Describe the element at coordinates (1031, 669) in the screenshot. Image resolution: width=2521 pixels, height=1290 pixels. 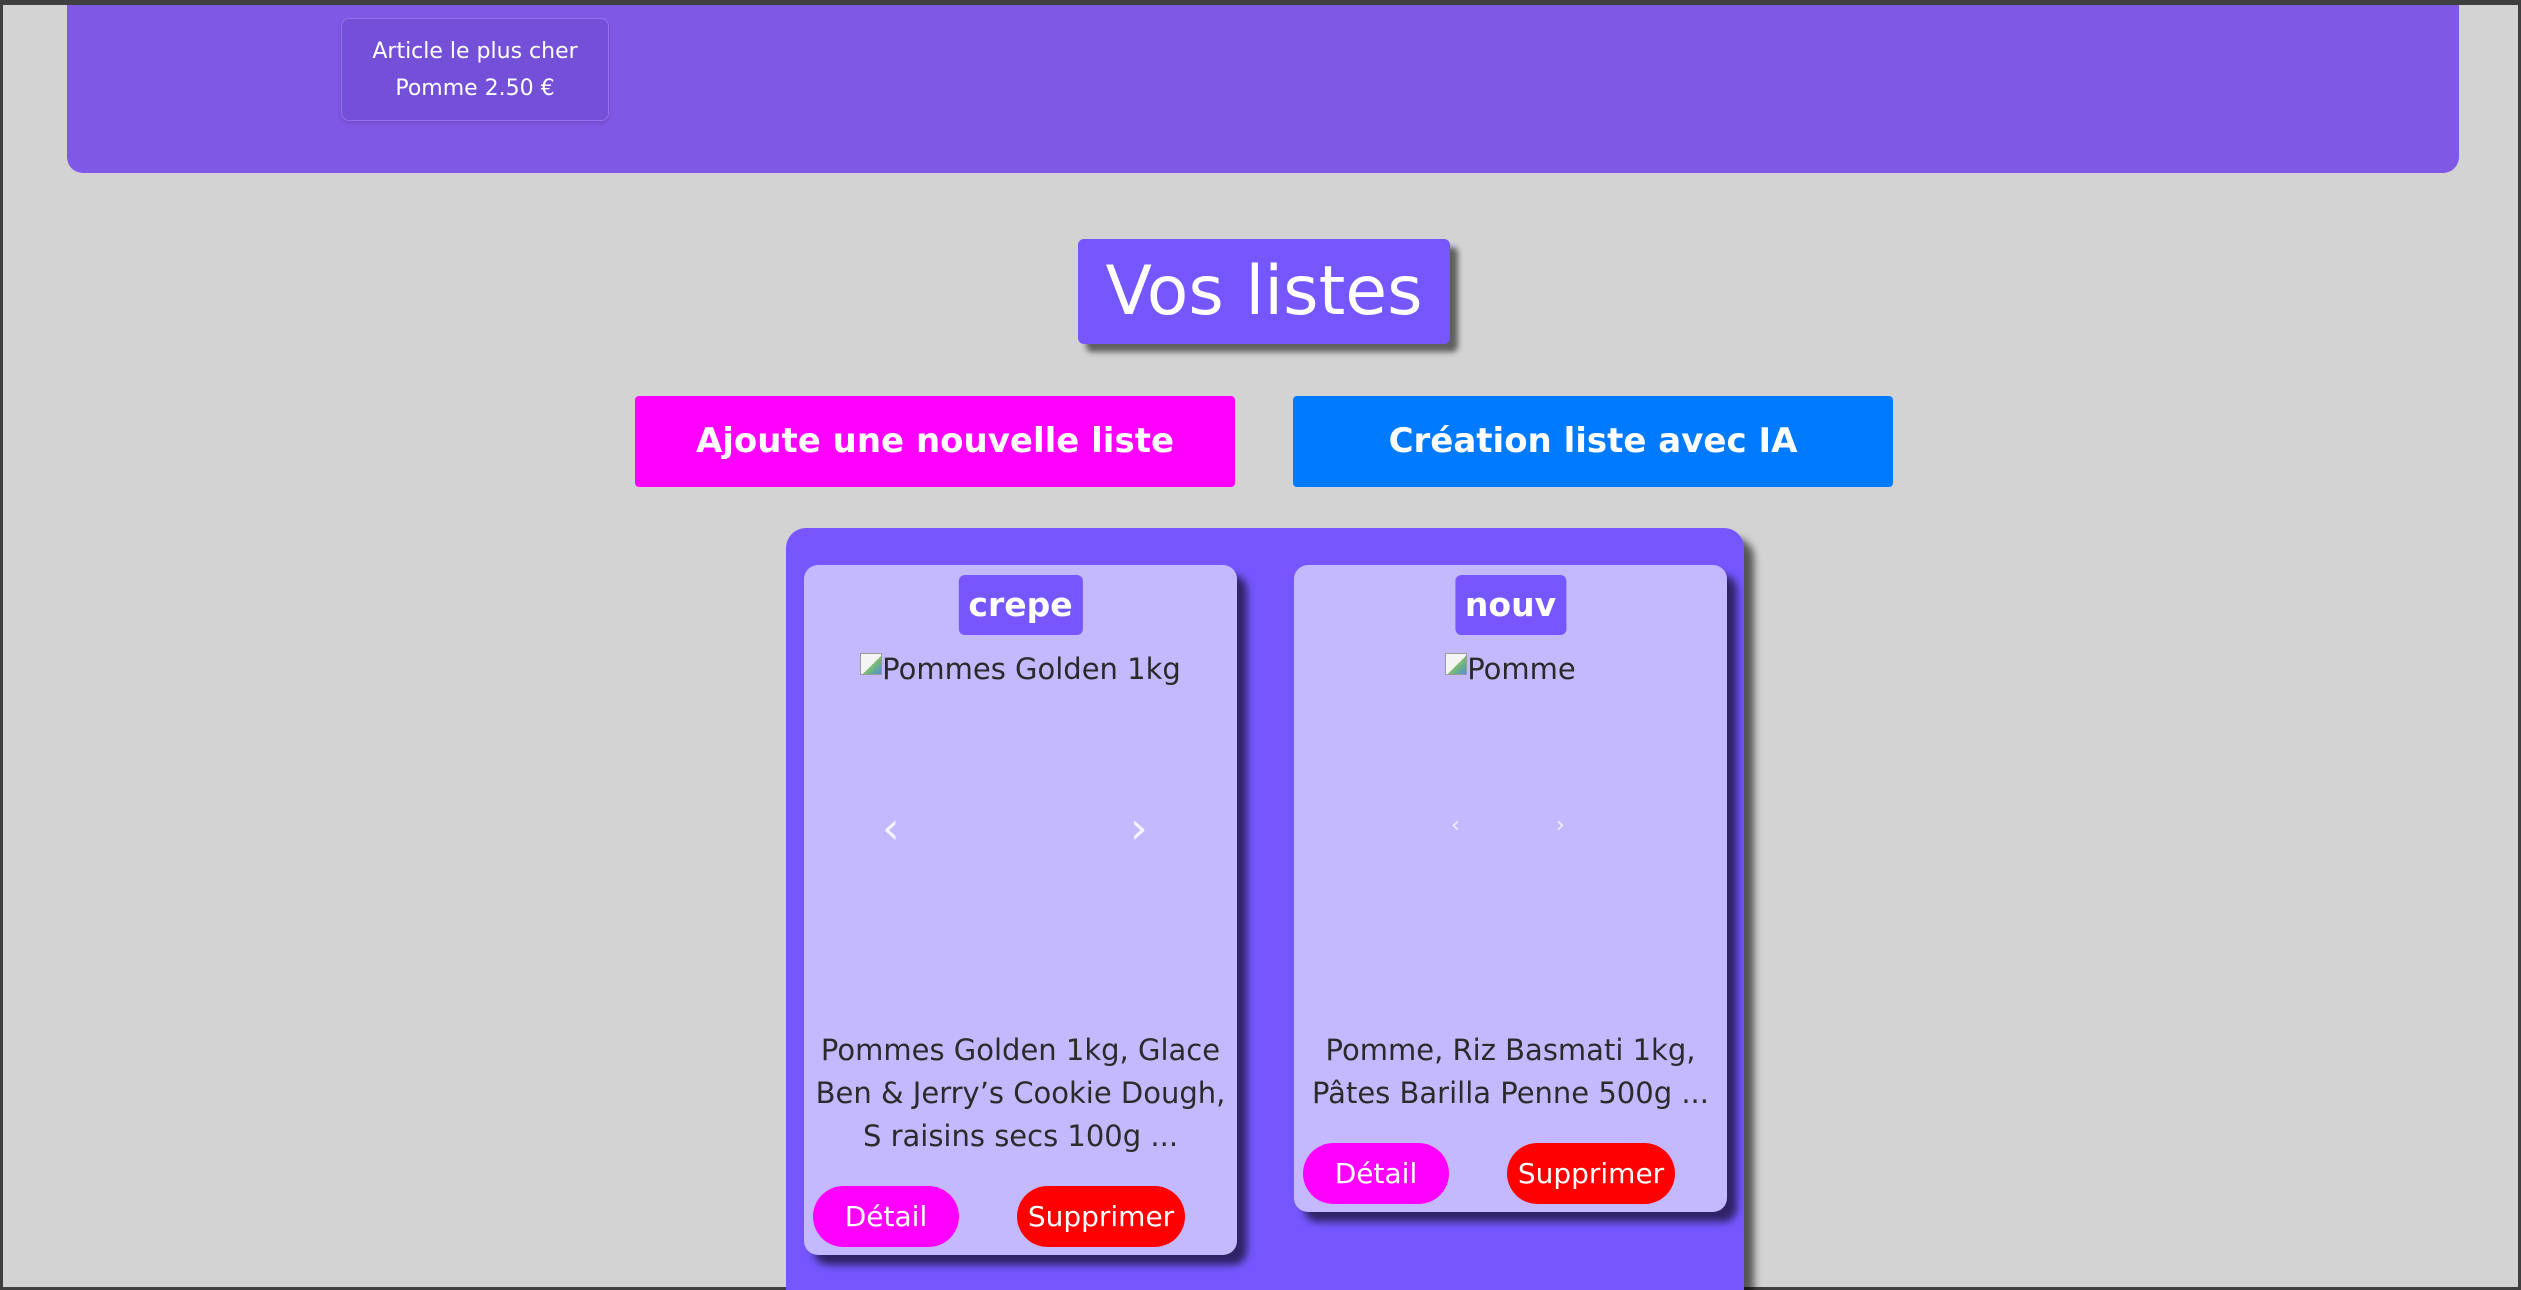
I see `image-alt-text: Pommes Golden 1kg` at that location.